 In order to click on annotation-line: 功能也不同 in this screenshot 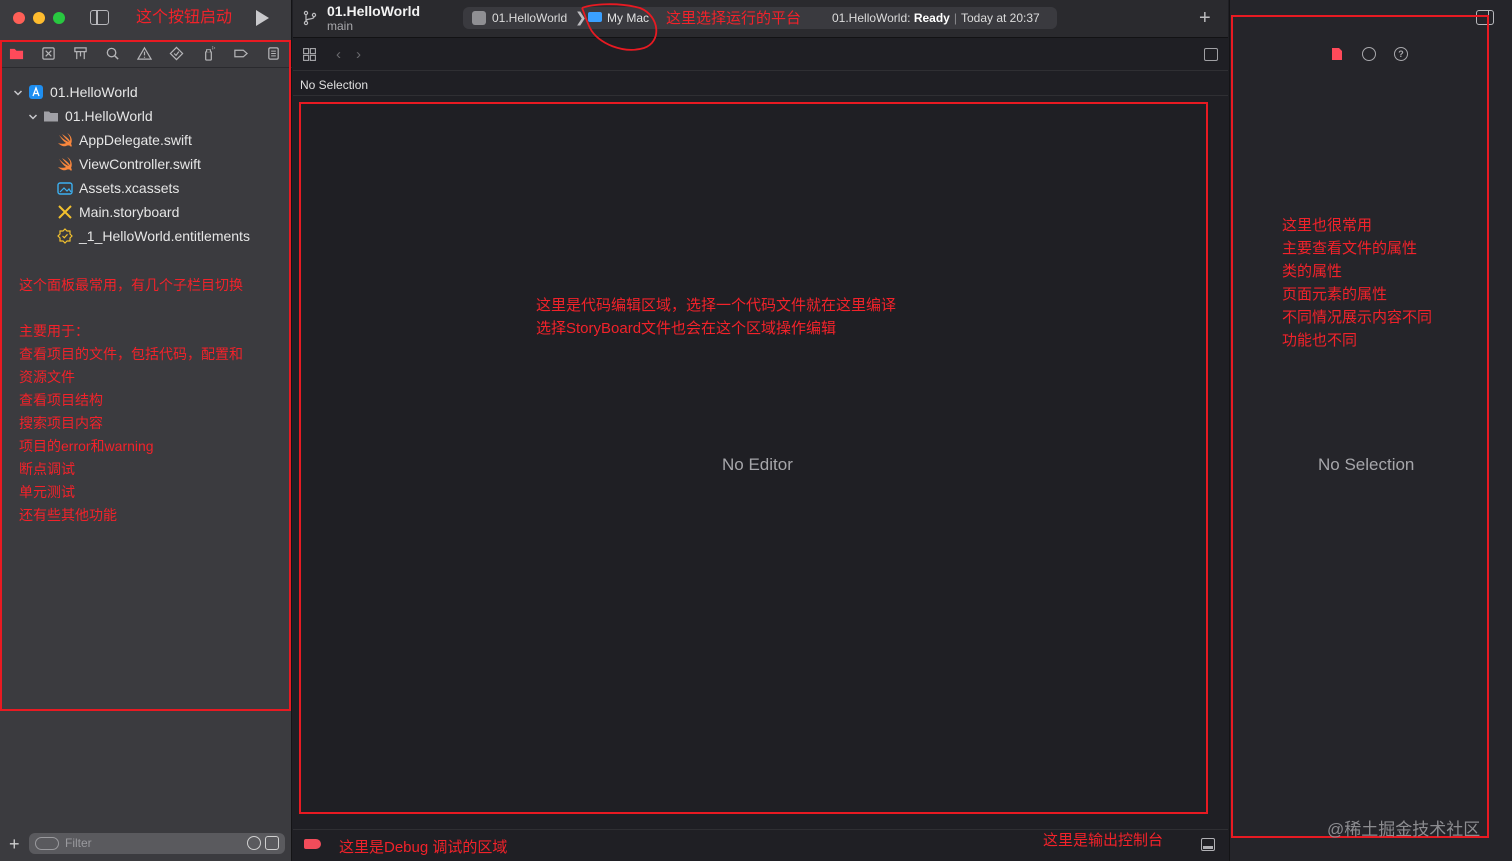, I will do `click(1320, 340)`.